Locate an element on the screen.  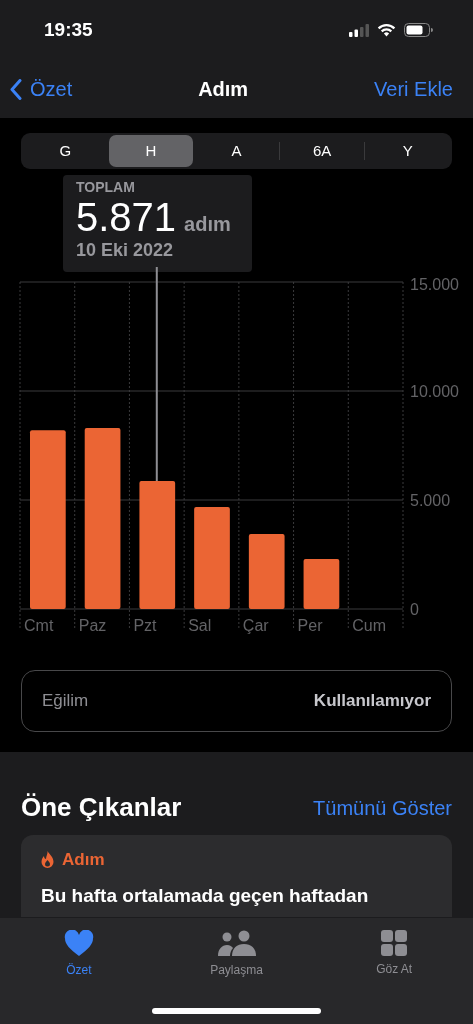
signal-icon is located at coordinates (359, 30).